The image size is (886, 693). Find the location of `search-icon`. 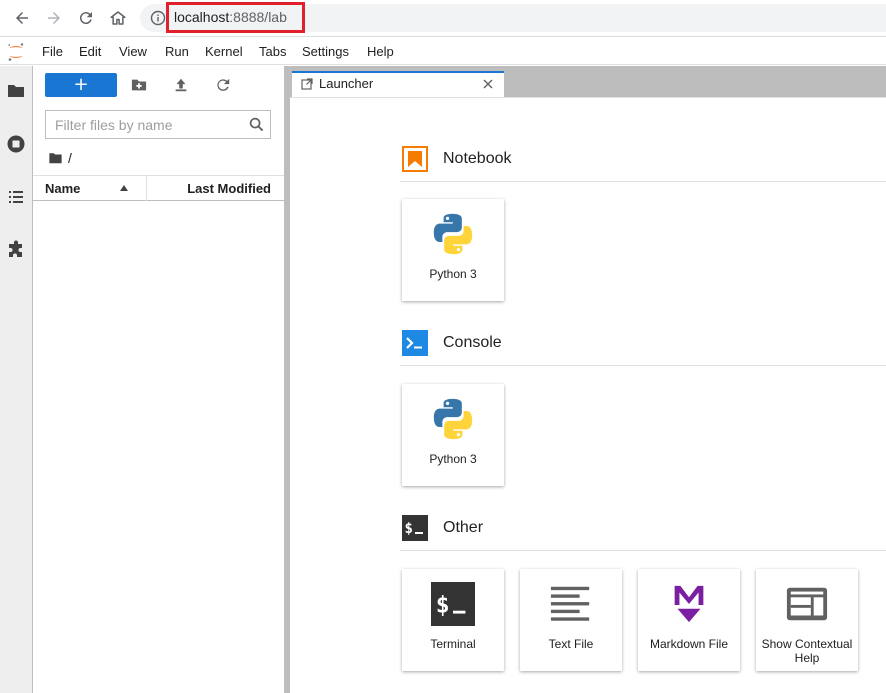

search-icon is located at coordinates (256, 124).